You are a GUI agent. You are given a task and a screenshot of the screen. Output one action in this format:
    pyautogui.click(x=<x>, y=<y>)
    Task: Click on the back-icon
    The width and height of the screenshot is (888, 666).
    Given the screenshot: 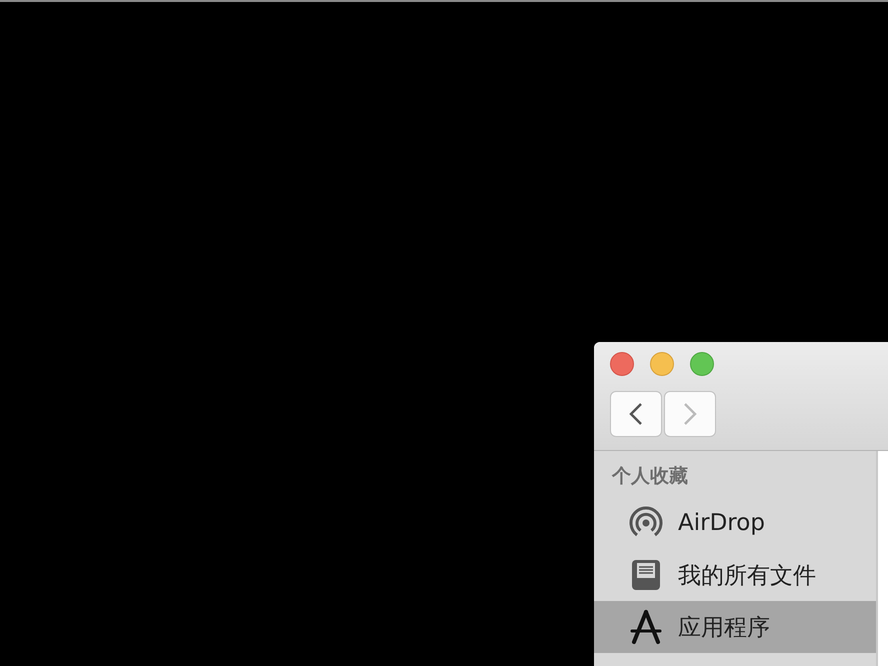 What is the action you would take?
    pyautogui.click(x=636, y=414)
    